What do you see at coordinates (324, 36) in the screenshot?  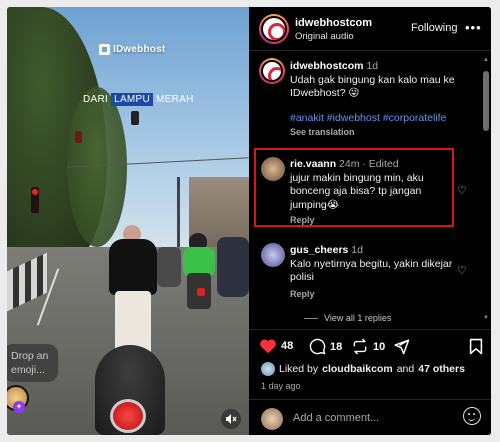 I see `audio-label: Original audio` at bounding box center [324, 36].